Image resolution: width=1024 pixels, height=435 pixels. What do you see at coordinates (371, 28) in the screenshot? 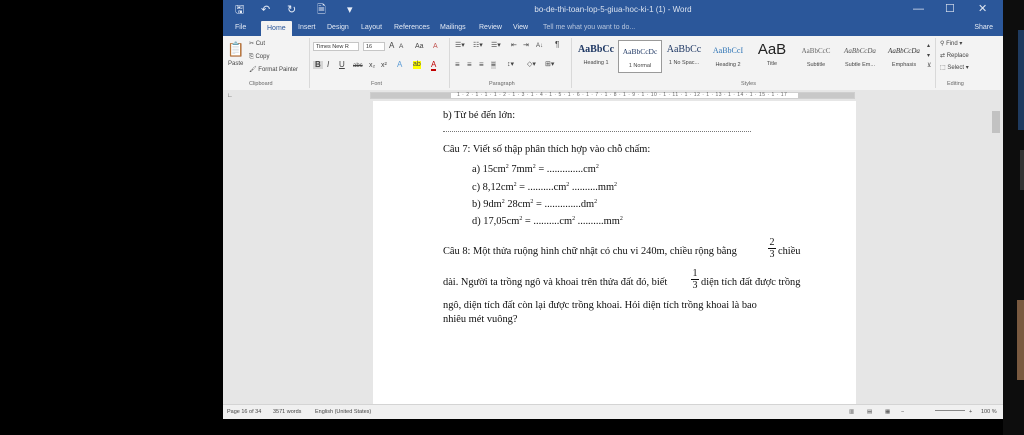
I see `tab-layout: Layout` at bounding box center [371, 28].